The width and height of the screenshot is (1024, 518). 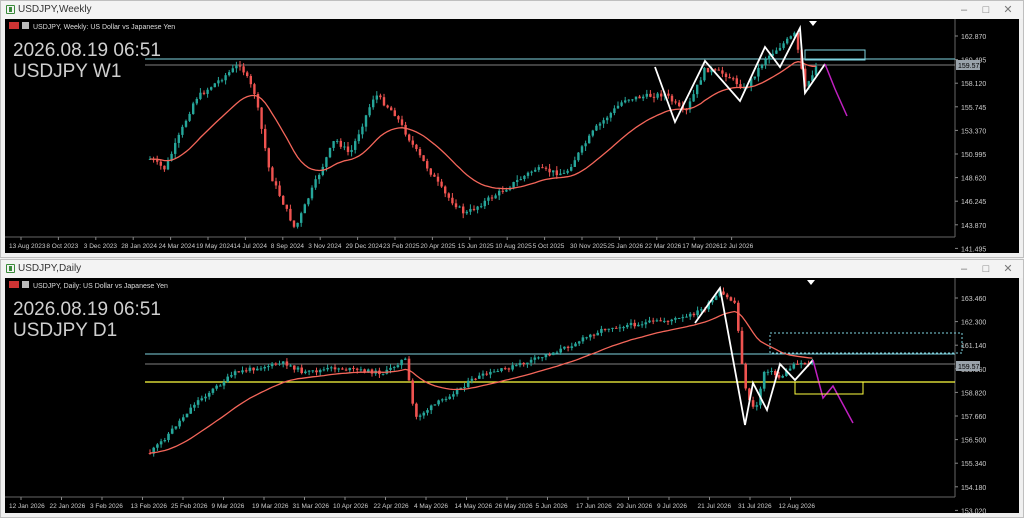 I want to click on time-tick-label: 19 Mar 2026, so click(x=270, y=506).